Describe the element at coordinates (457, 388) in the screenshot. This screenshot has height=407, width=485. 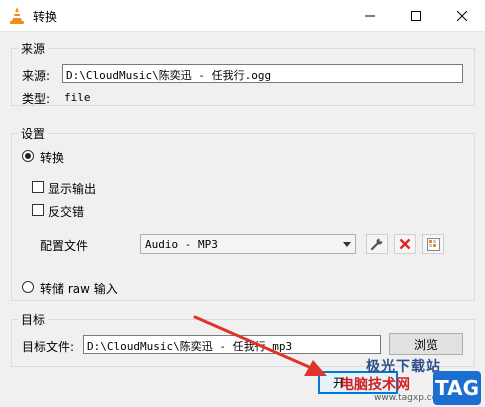
I see `watermark-tag-logo: TAG` at that location.